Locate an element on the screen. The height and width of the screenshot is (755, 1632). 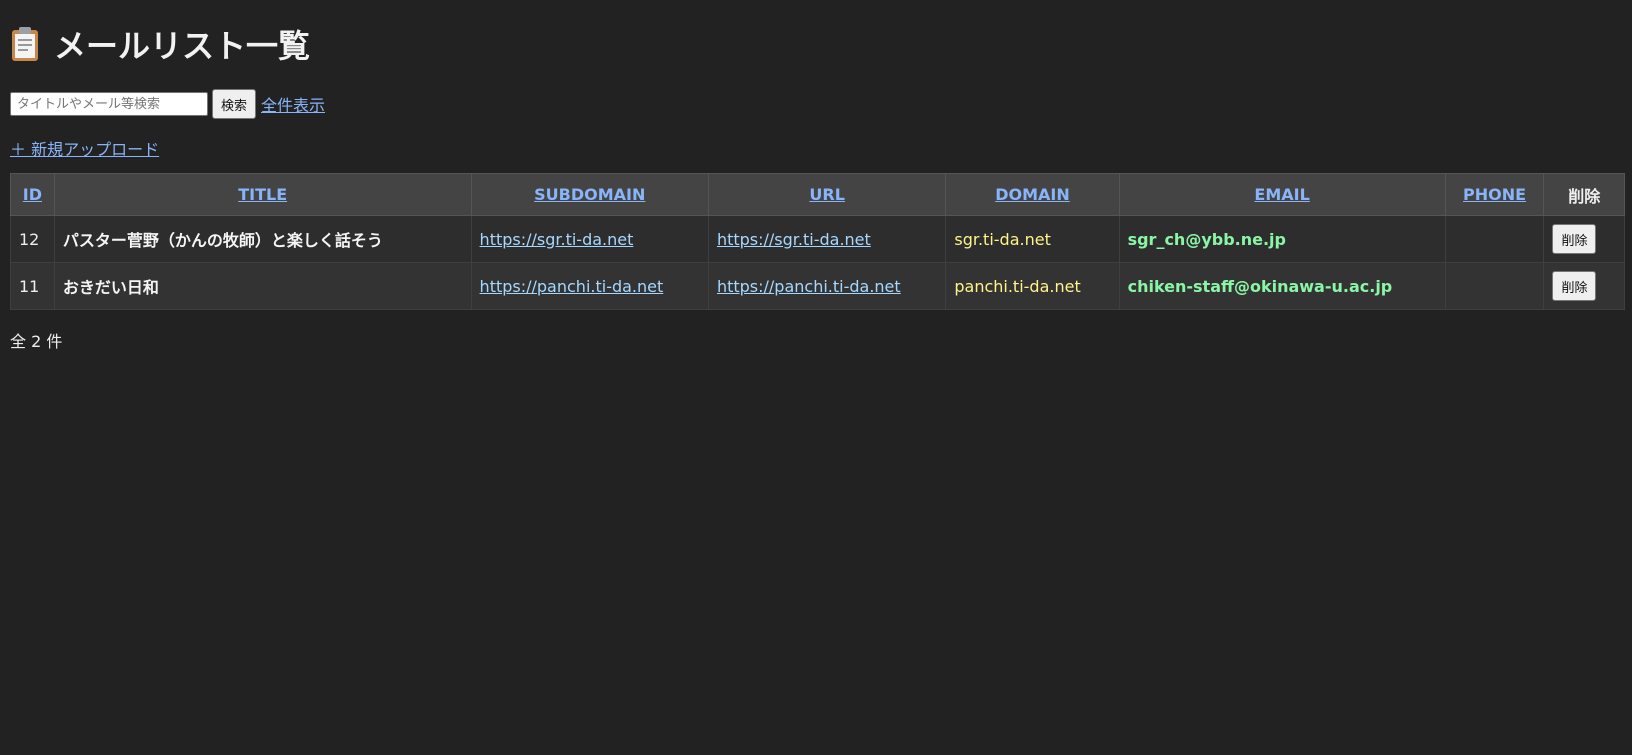
sort-url-link: URL is located at coordinates (827, 194).